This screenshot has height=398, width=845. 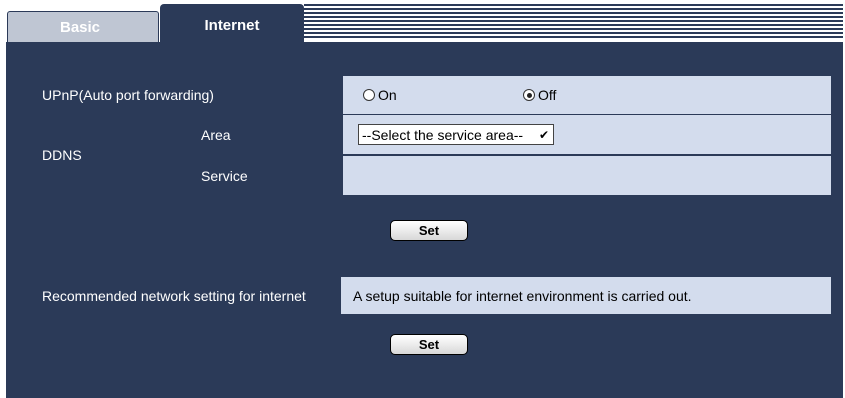 I want to click on upnp-off-label: Off, so click(x=547, y=95).